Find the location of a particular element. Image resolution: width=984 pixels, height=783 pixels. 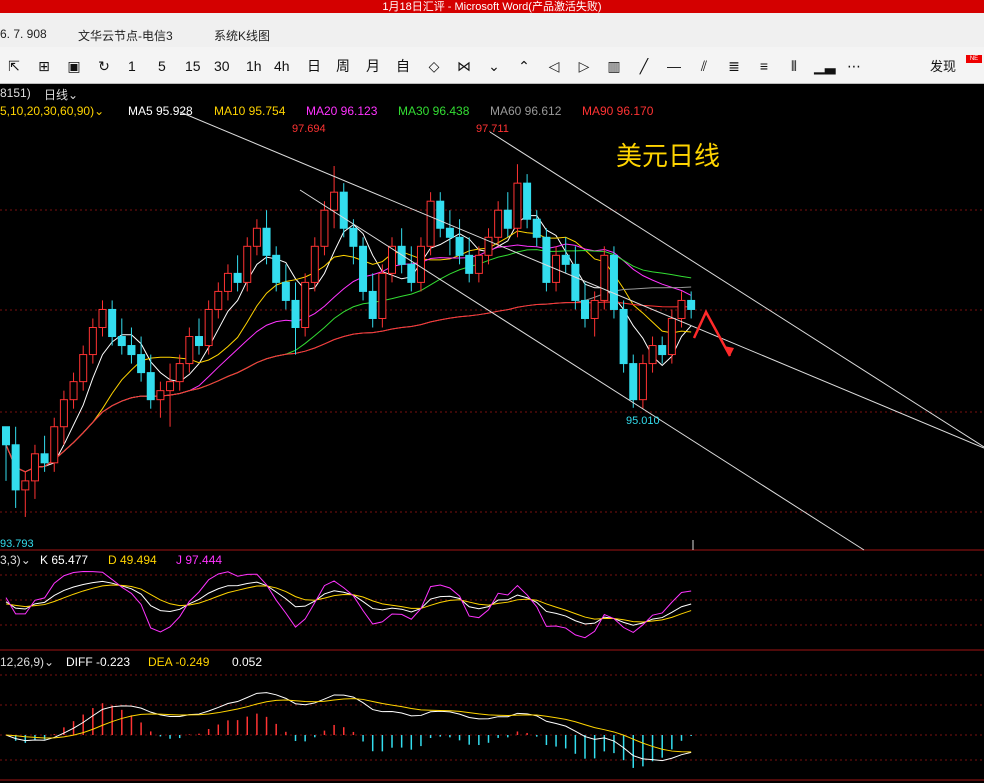

high2-label: 97.711 is located at coordinates (492, 129).